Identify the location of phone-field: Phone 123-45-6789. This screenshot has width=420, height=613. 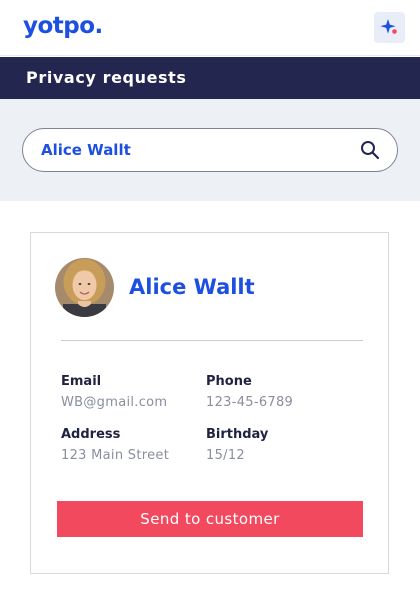
(249, 392).